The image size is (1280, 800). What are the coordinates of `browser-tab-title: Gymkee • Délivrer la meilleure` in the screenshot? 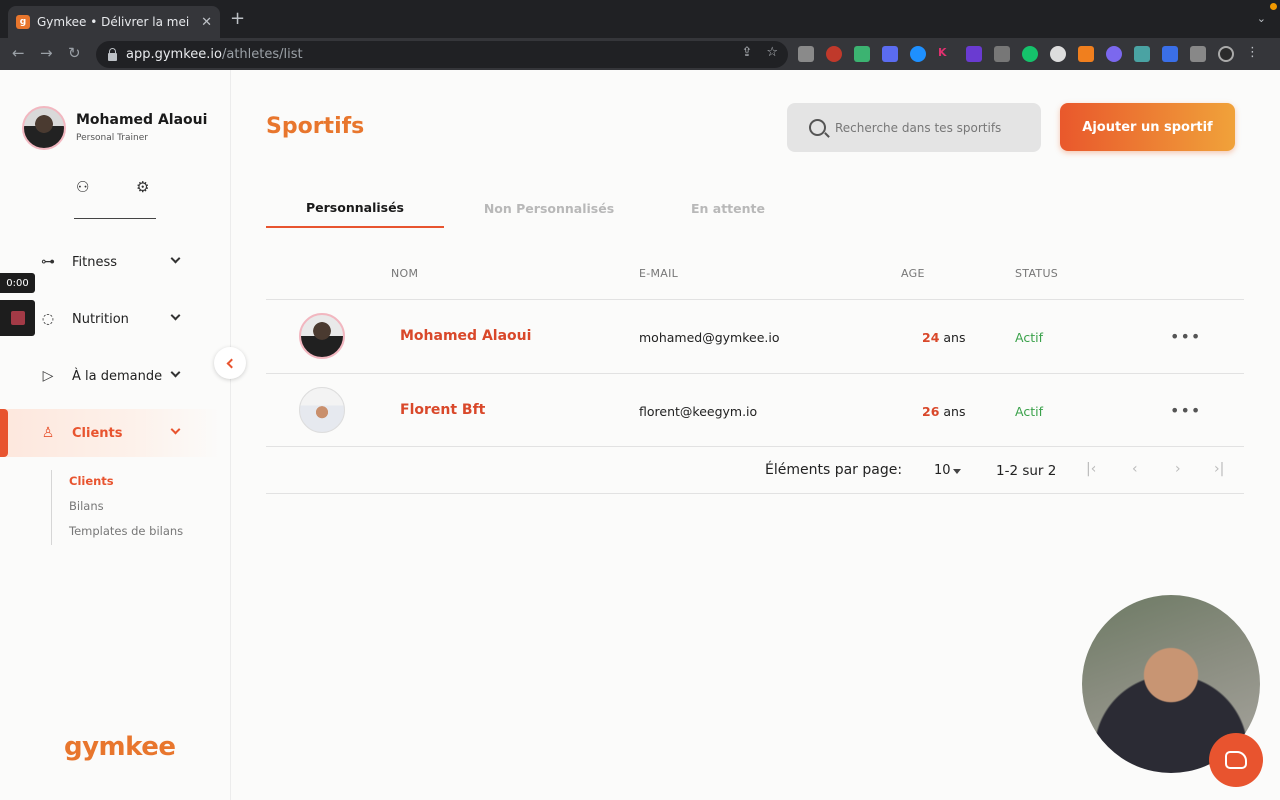 It's located at (113, 22).